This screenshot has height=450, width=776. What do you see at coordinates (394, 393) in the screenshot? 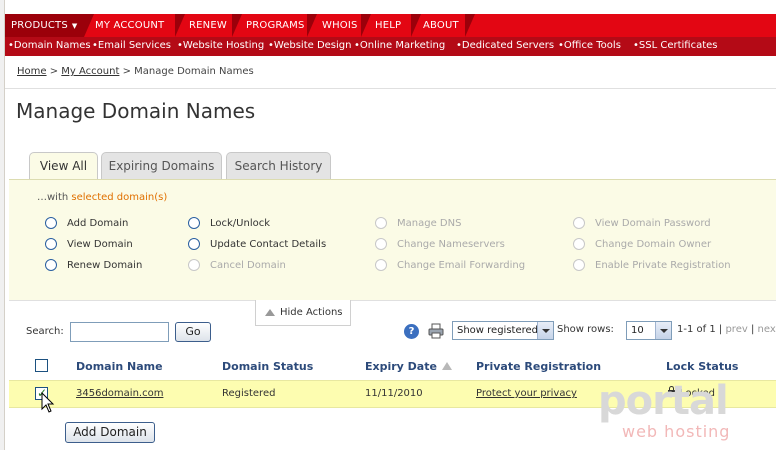
I see `expiry-date: 11/11/2010` at bounding box center [394, 393].